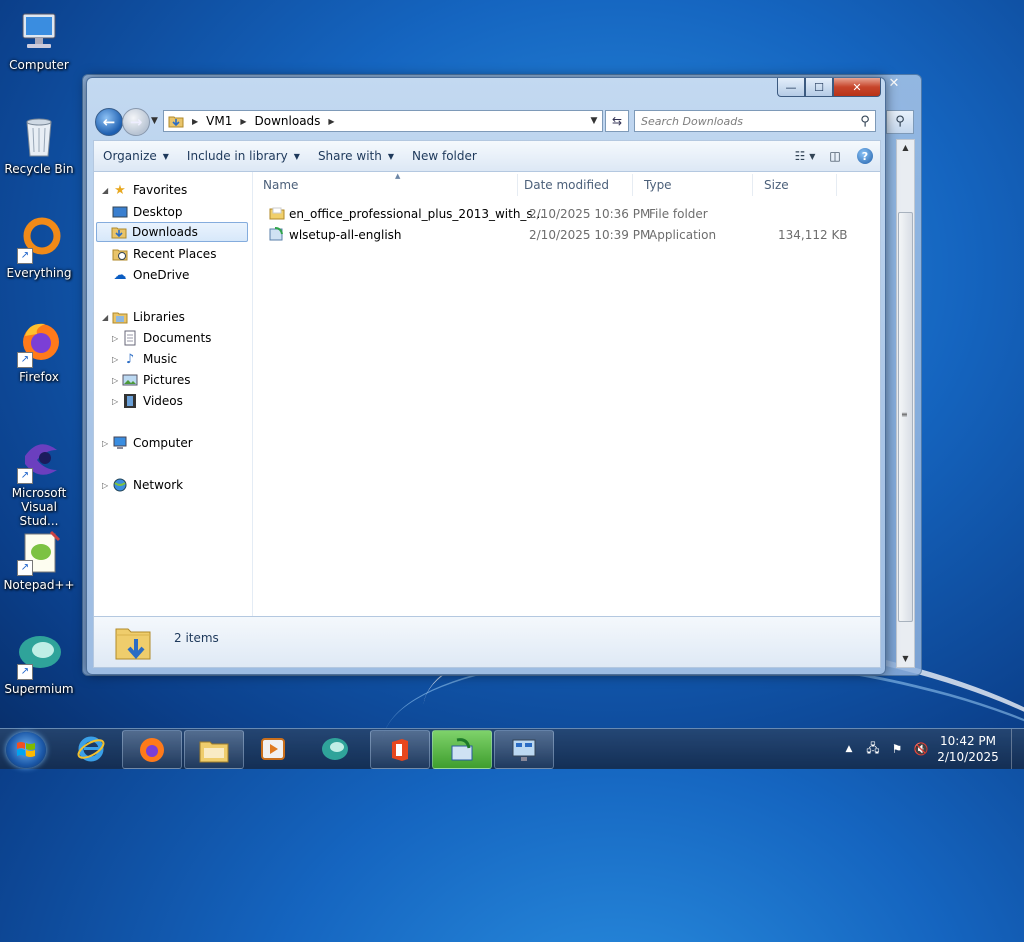 This screenshot has width=1024, height=942. Describe the element at coordinates (593, 121) in the screenshot. I see `address-dropdown-icon: ▼` at that location.